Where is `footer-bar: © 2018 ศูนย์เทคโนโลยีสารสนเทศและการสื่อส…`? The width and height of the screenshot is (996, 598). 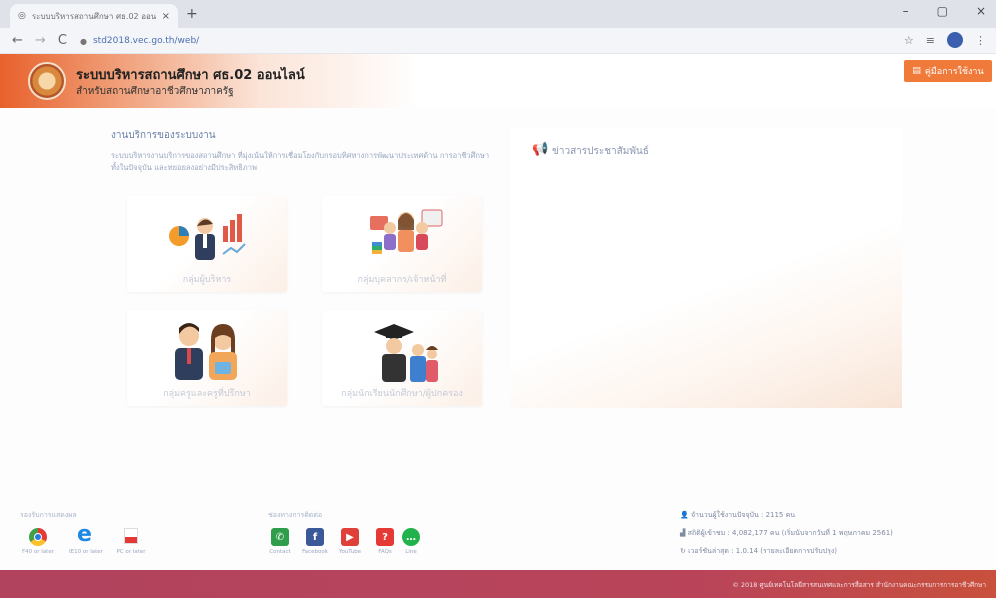 footer-bar: © 2018 ศูนย์เทคโนโลยีสารสนเทศและการสื่อส… is located at coordinates (498, 584).